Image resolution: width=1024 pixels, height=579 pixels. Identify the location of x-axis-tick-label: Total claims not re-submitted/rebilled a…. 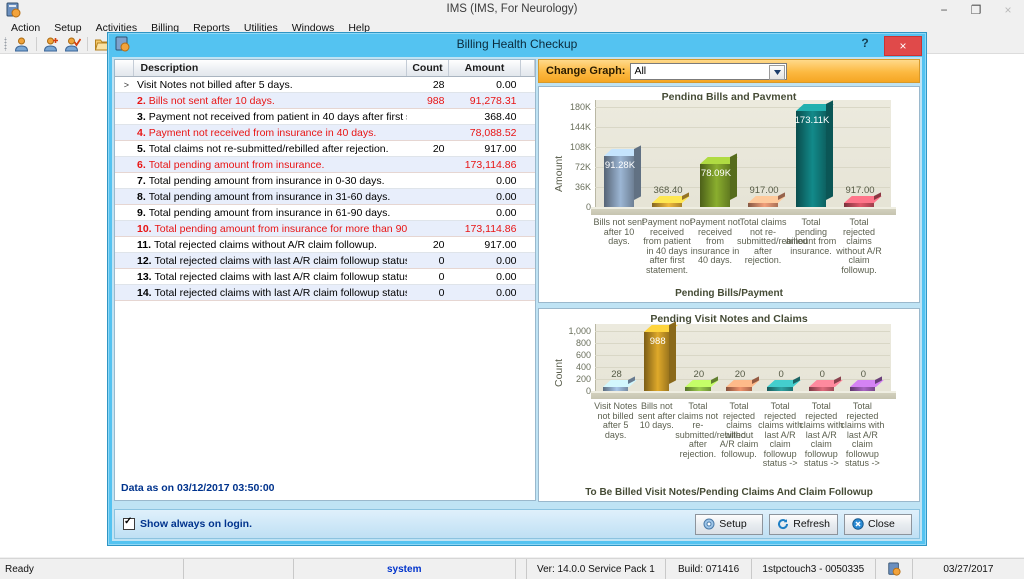
(710, 430).